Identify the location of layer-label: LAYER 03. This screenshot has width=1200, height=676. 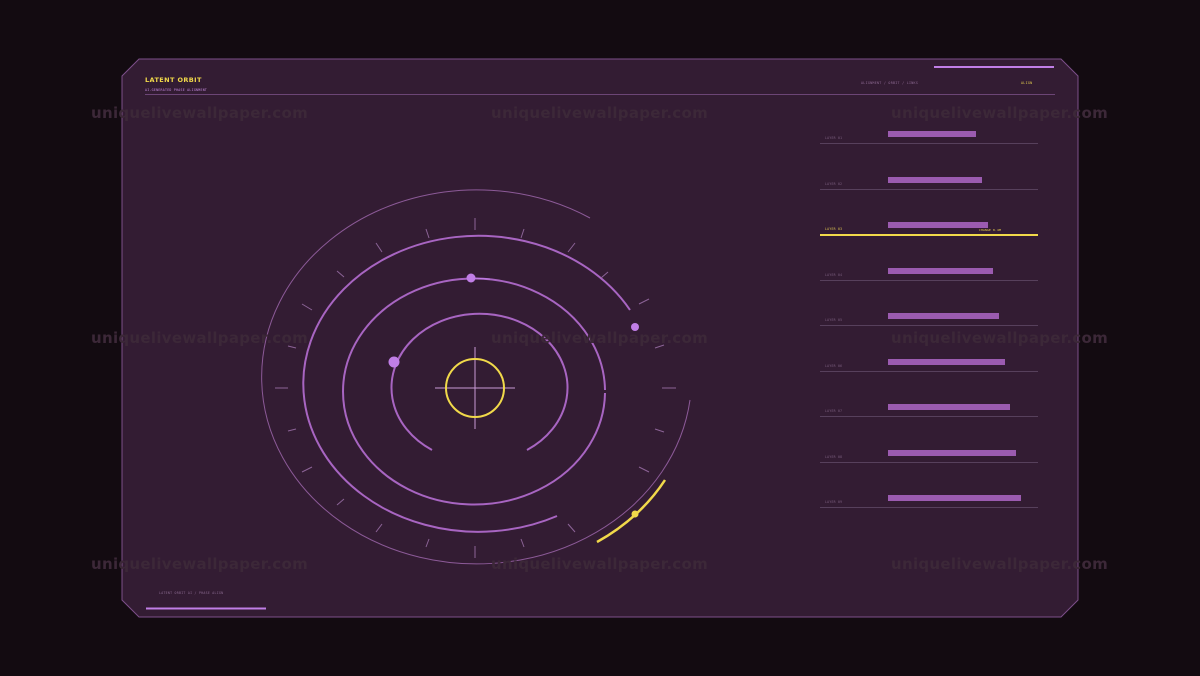
(834, 229).